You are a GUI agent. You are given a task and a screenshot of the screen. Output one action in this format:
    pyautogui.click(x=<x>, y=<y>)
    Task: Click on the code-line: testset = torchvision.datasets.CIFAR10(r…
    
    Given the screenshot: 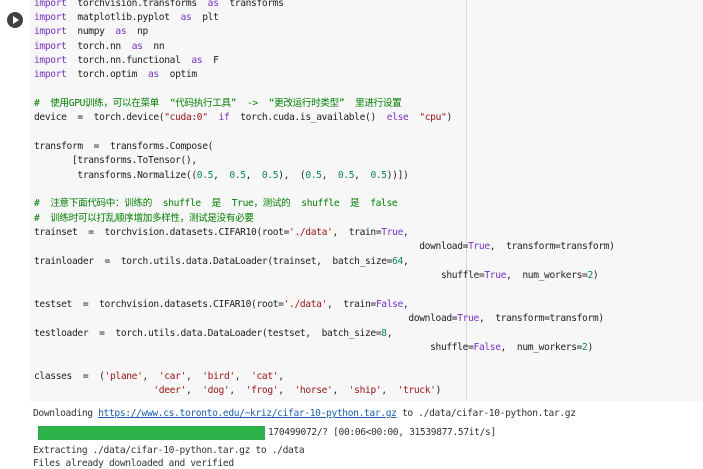 What is the action you would take?
    pyautogui.click(x=221, y=305)
    